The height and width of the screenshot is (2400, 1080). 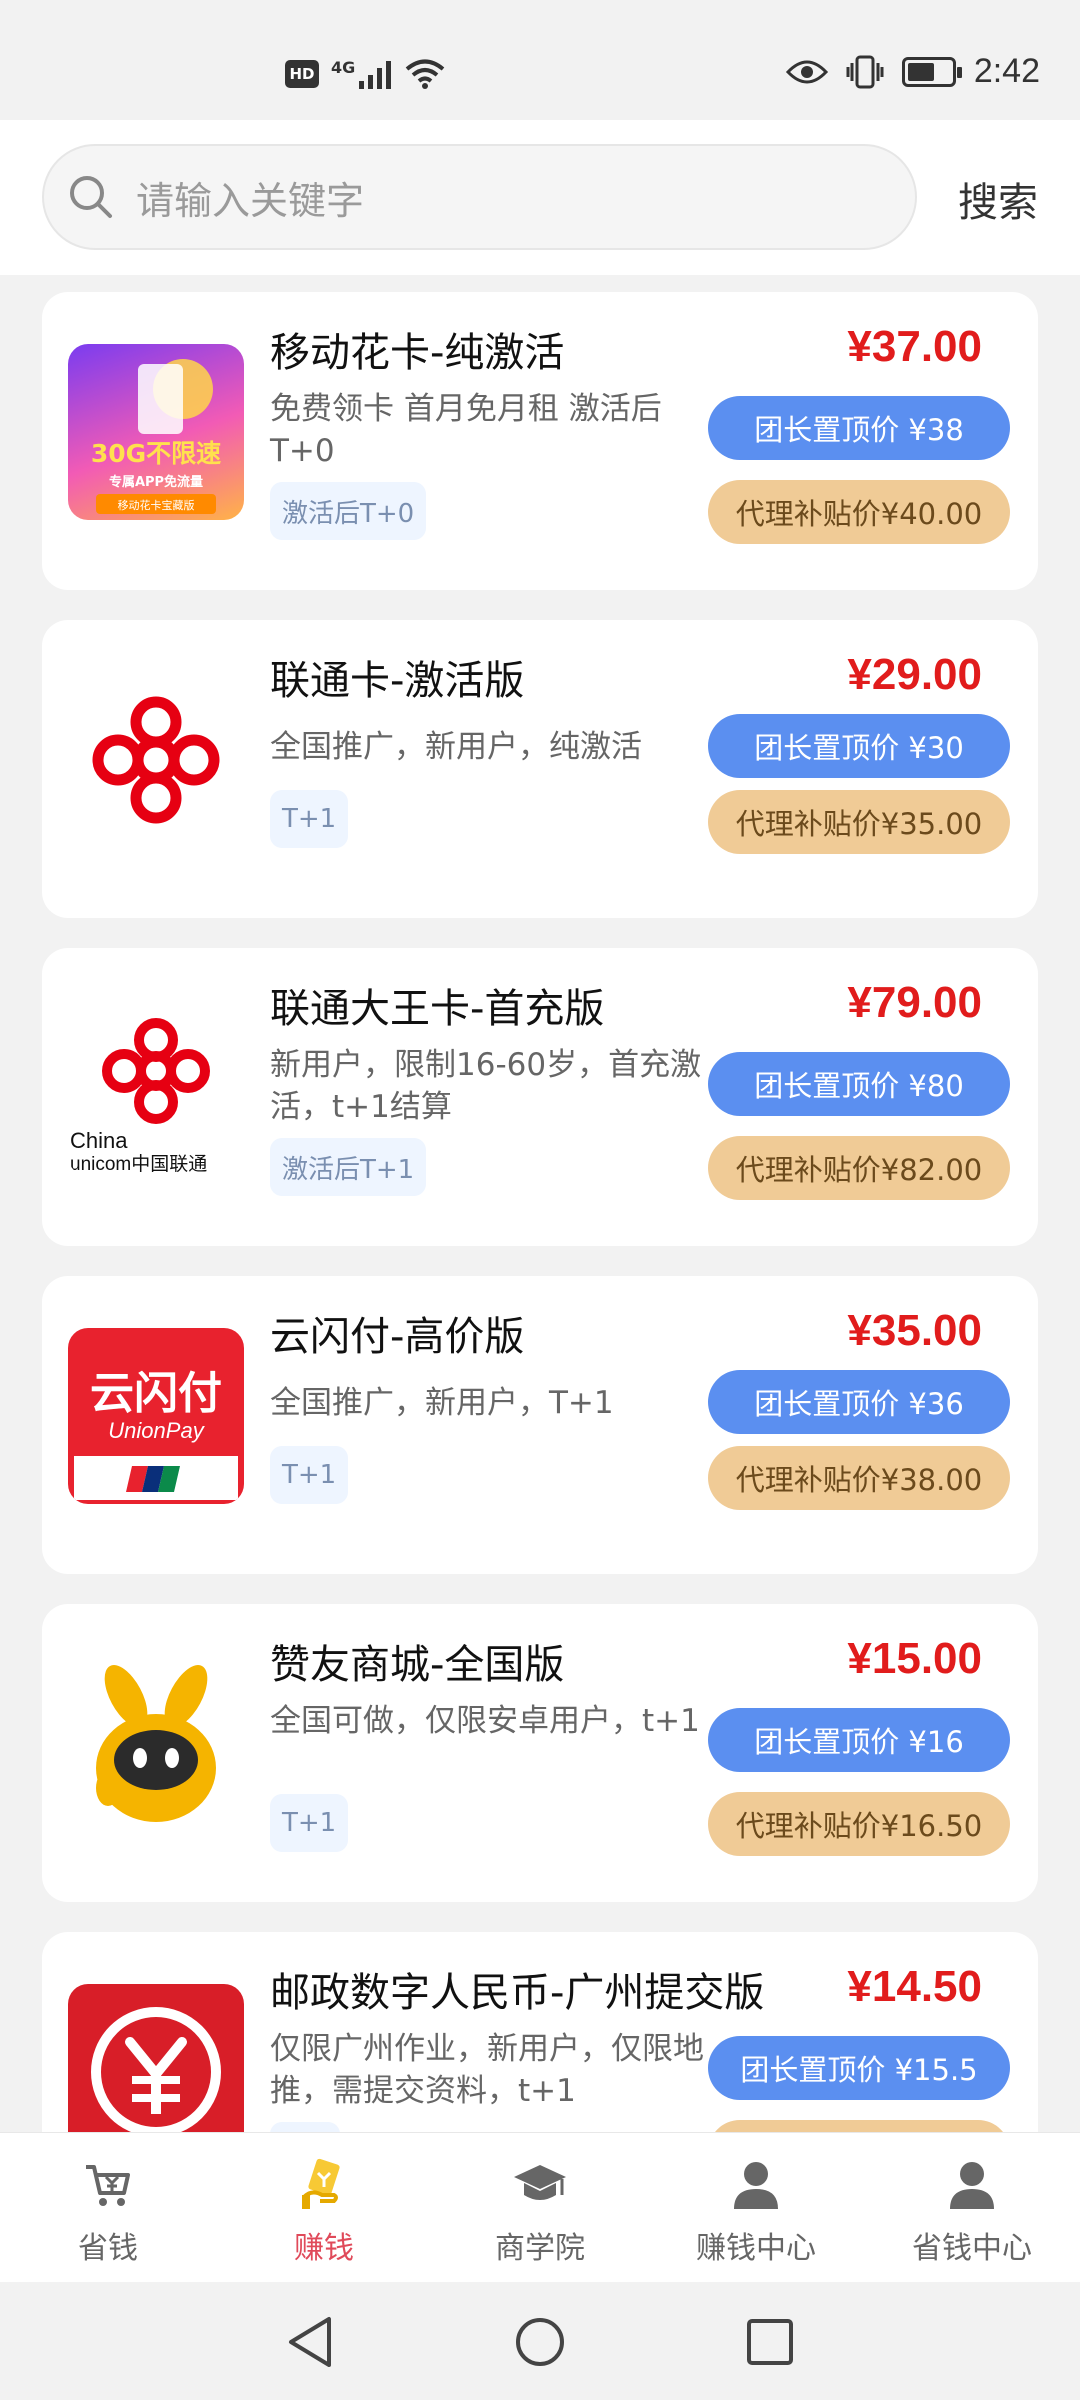 What do you see at coordinates (456, 747) in the screenshot?
I see `product-description: 全国推广，新用户，纯激活` at bounding box center [456, 747].